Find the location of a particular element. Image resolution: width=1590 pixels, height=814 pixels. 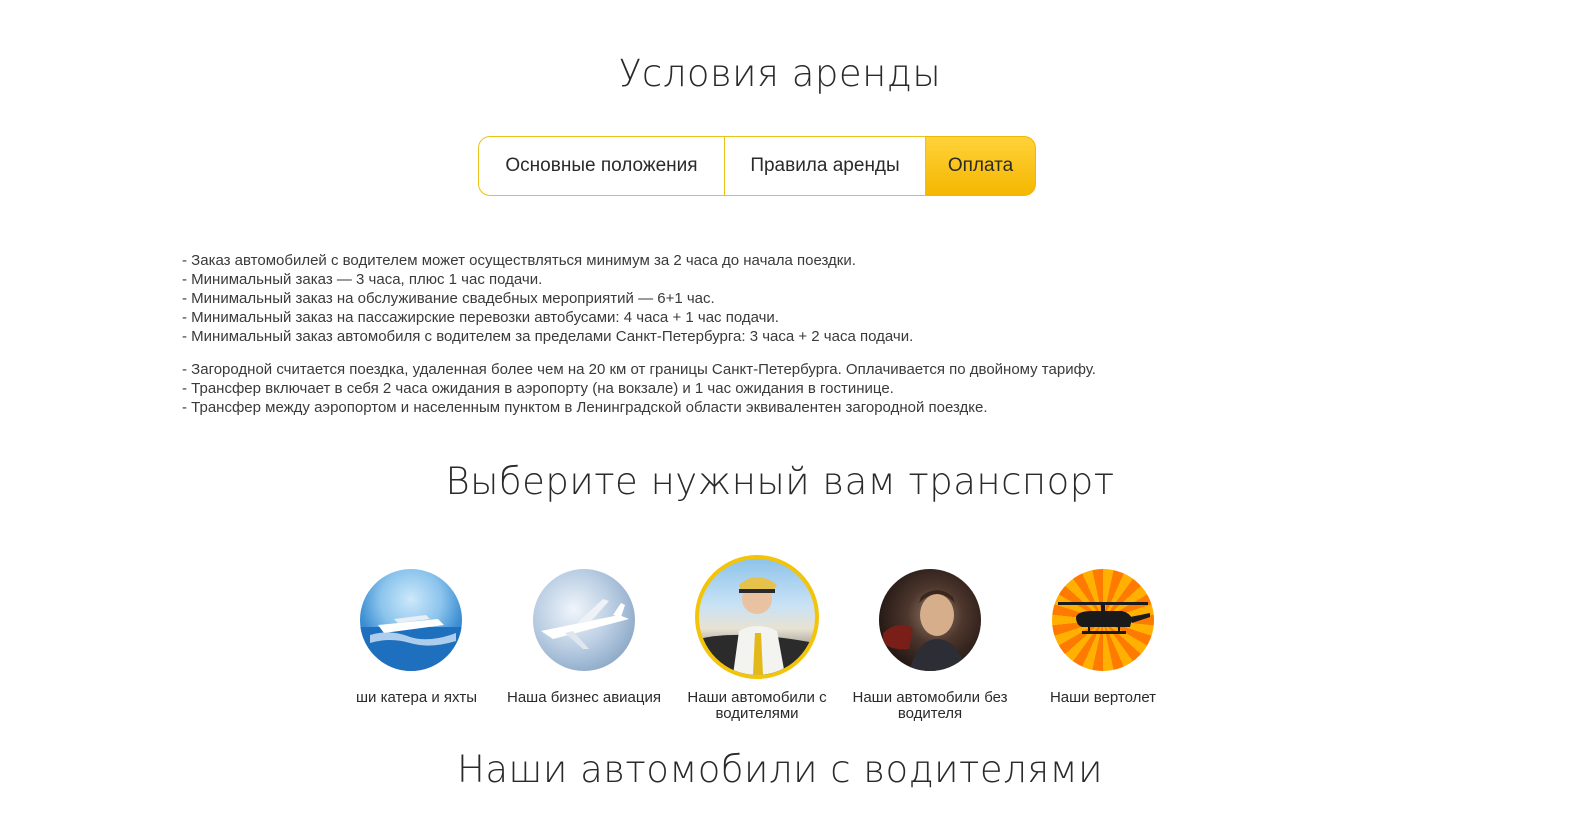

transport-item-cars-with-drivers: Наши автомобили с водителями is located at coordinates (757, 638).